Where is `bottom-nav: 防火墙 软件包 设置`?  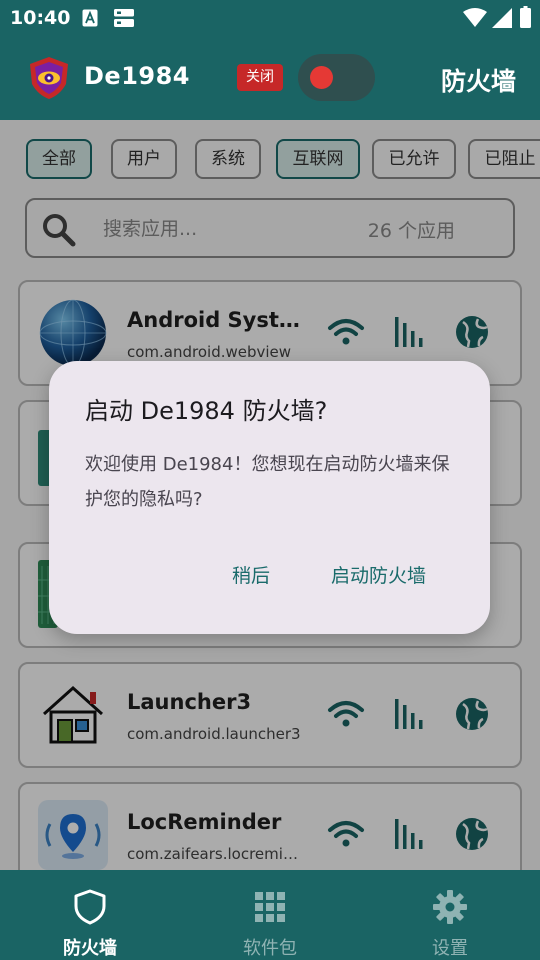
bottom-nav: 防火墙 软件包 设置 is located at coordinates (270, 915).